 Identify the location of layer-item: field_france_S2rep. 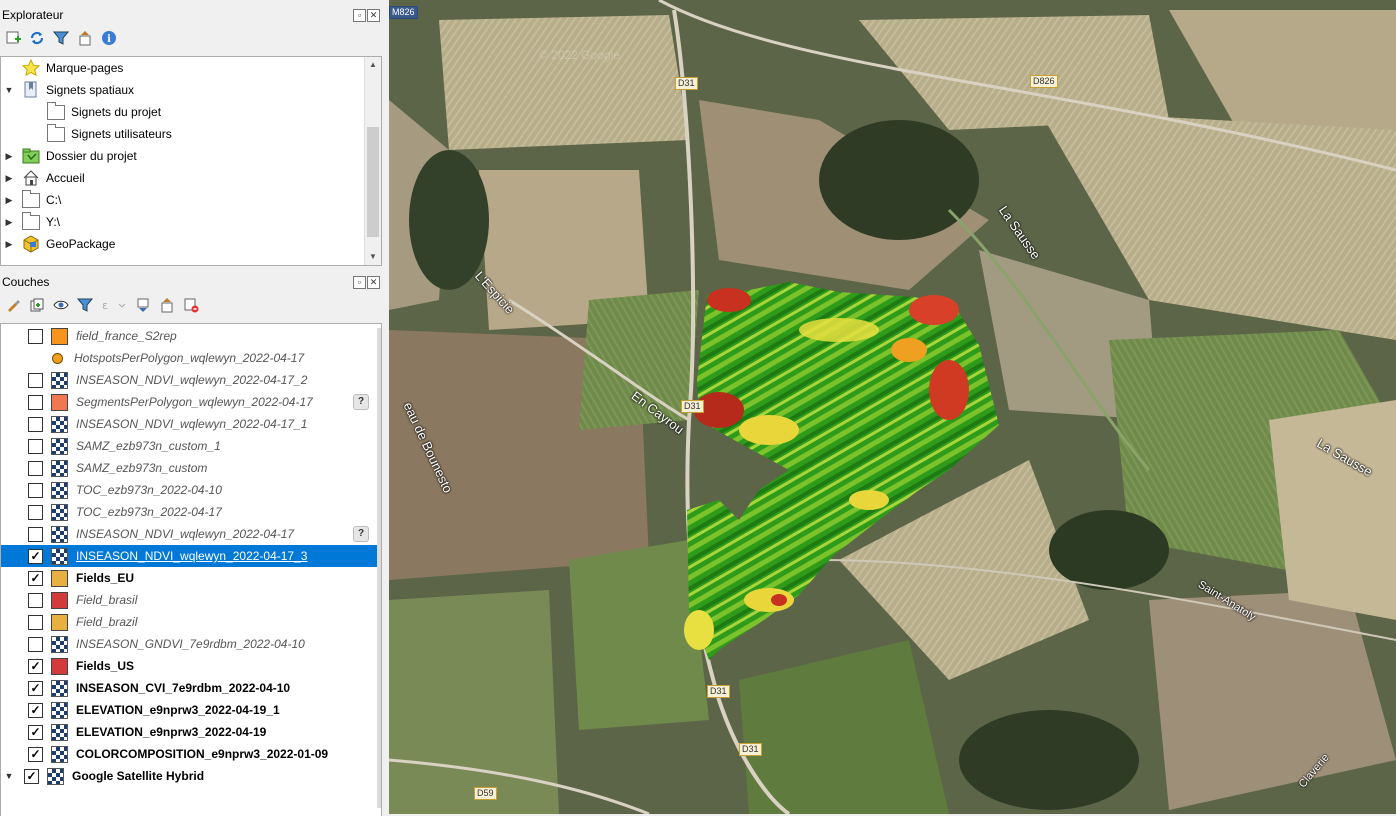
(191, 336).